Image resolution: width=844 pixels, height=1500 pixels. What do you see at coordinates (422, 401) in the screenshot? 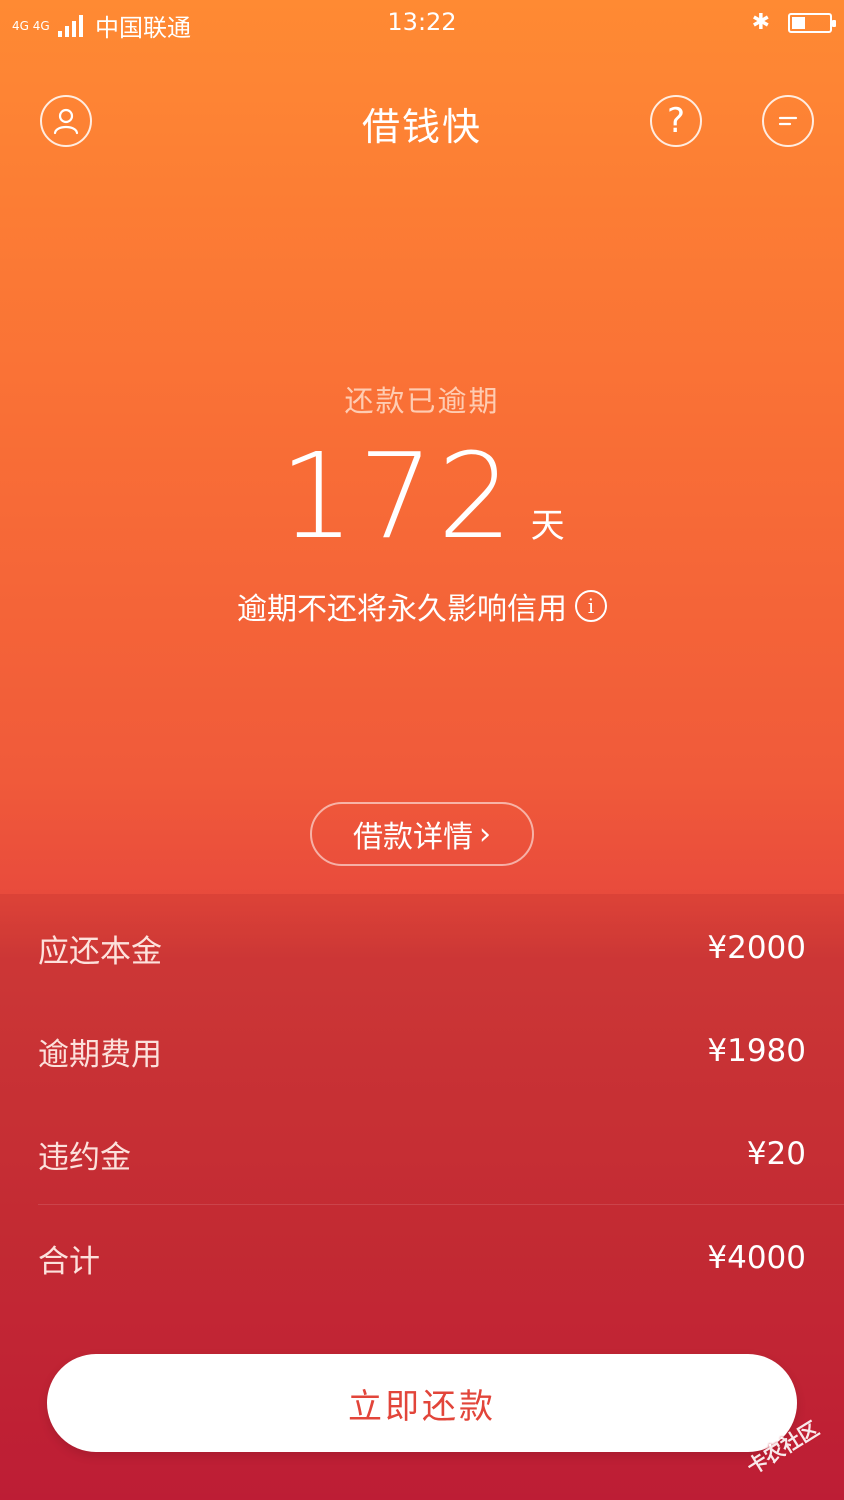
I see `overdue-label: 还款已逾期` at bounding box center [422, 401].